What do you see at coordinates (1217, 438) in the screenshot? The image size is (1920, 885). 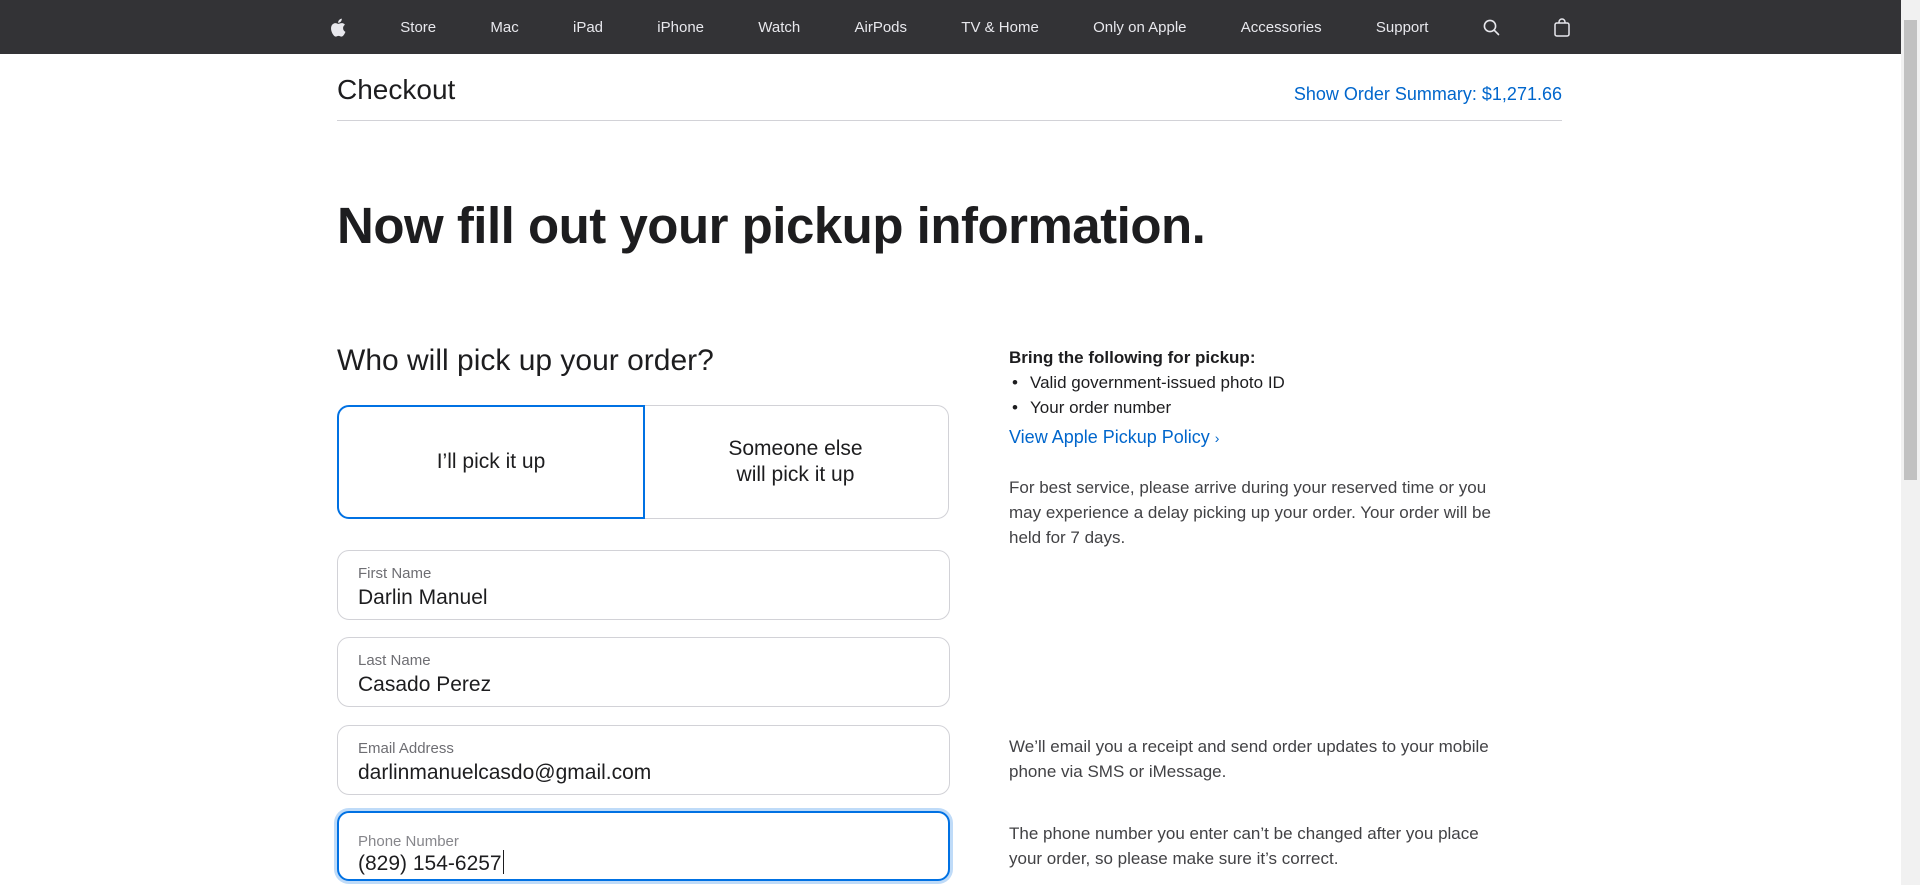 I see `chevron-right-icon: ›` at bounding box center [1217, 438].